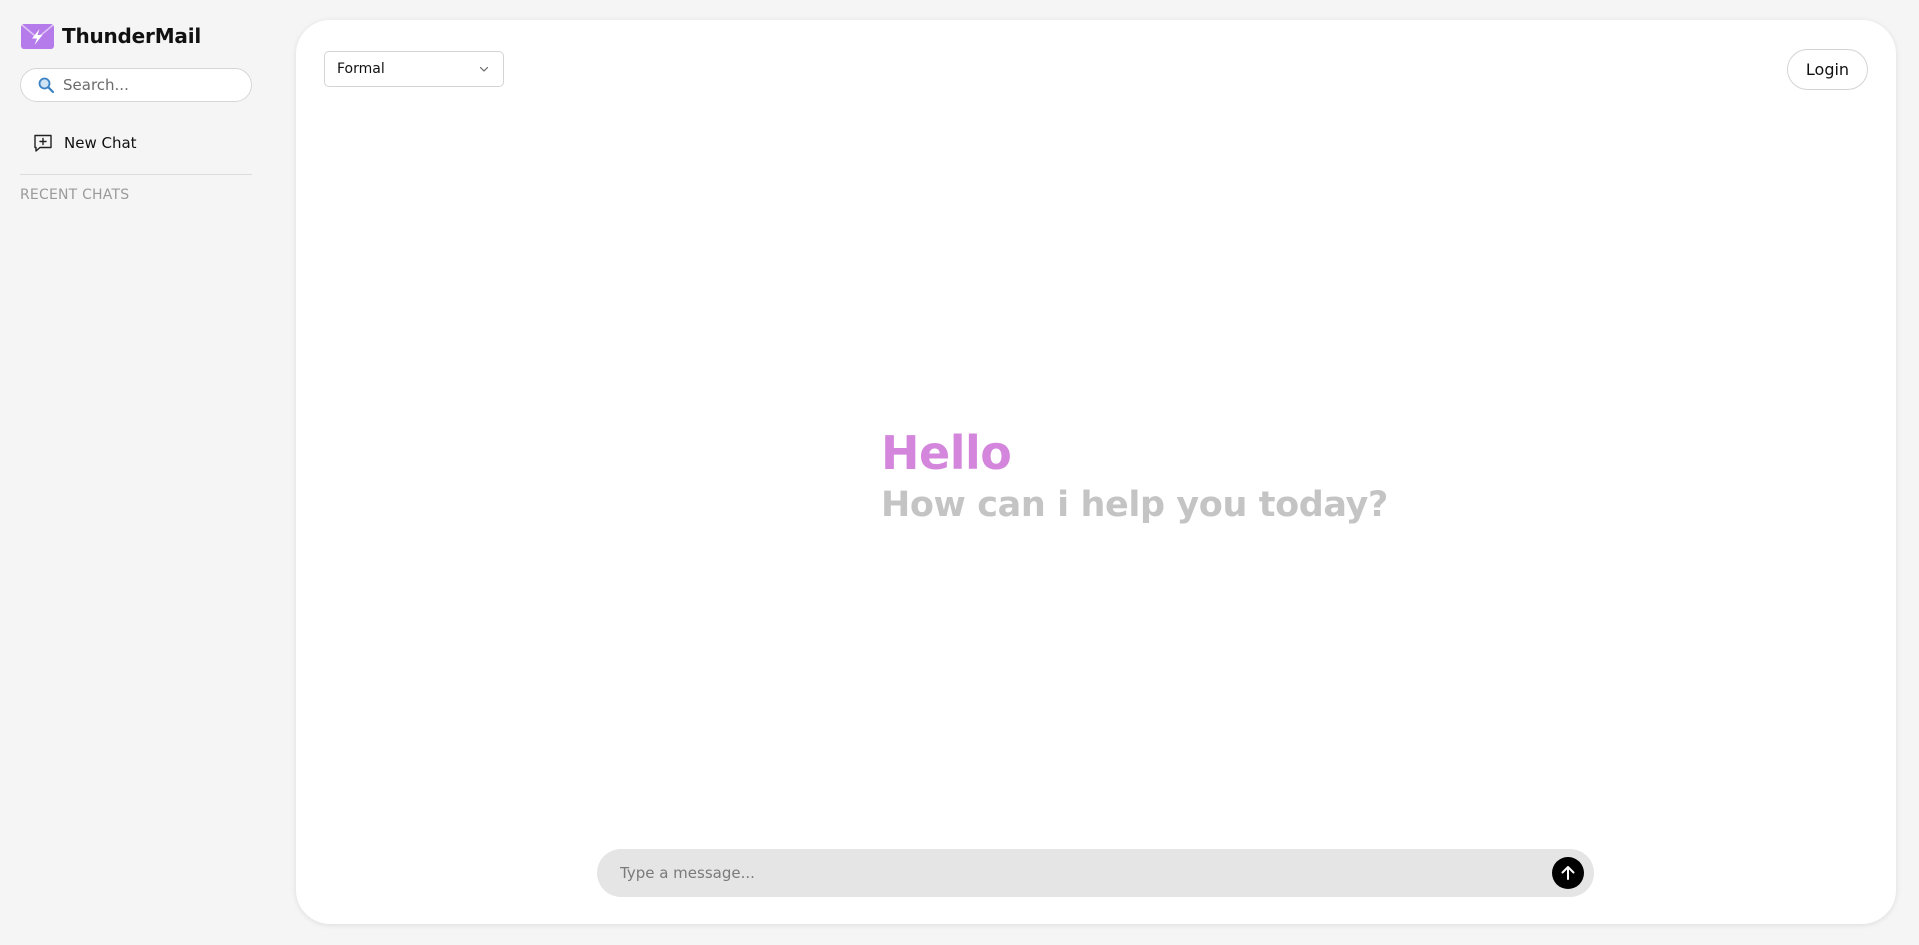 Image resolution: width=1919 pixels, height=945 pixels. What do you see at coordinates (100, 143) in the screenshot?
I see `new-chat-label: New Chat` at bounding box center [100, 143].